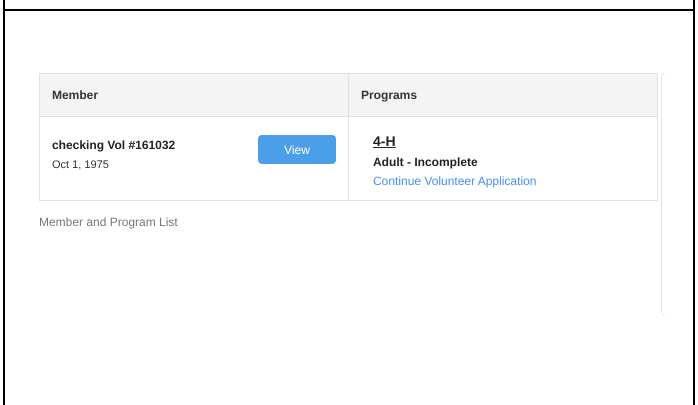 Image resolution: width=698 pixels, height=405 pixels. Describe the element at coordinates (114, 145) in the screenshot. I see `member-name: checking Vol #161032` at that location.